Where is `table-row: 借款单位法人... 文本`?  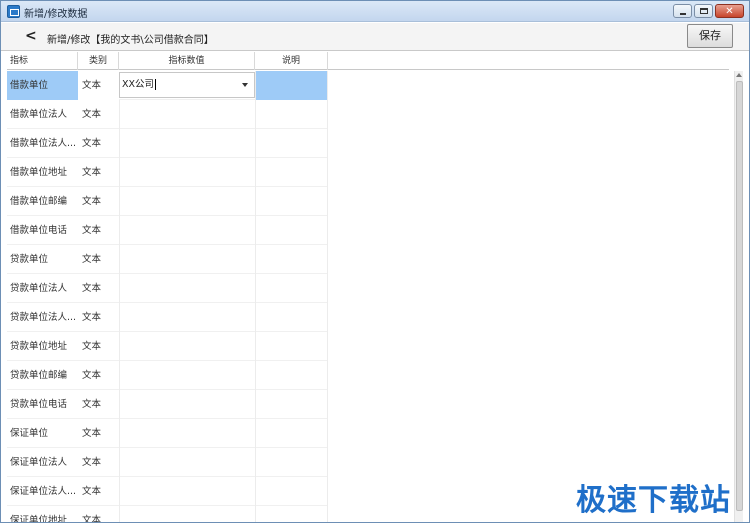
table-row: 借款单位法人... 文本 is located at coordinates (167, 143).